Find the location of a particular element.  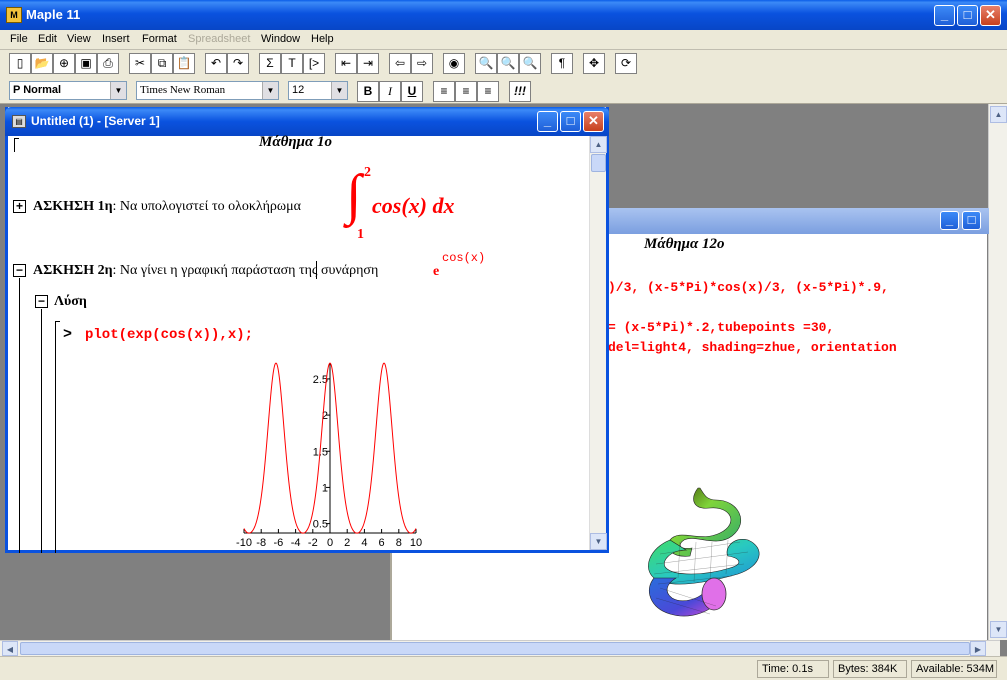

collapse-section-2-icon: − is located at coordinates (19, 270).